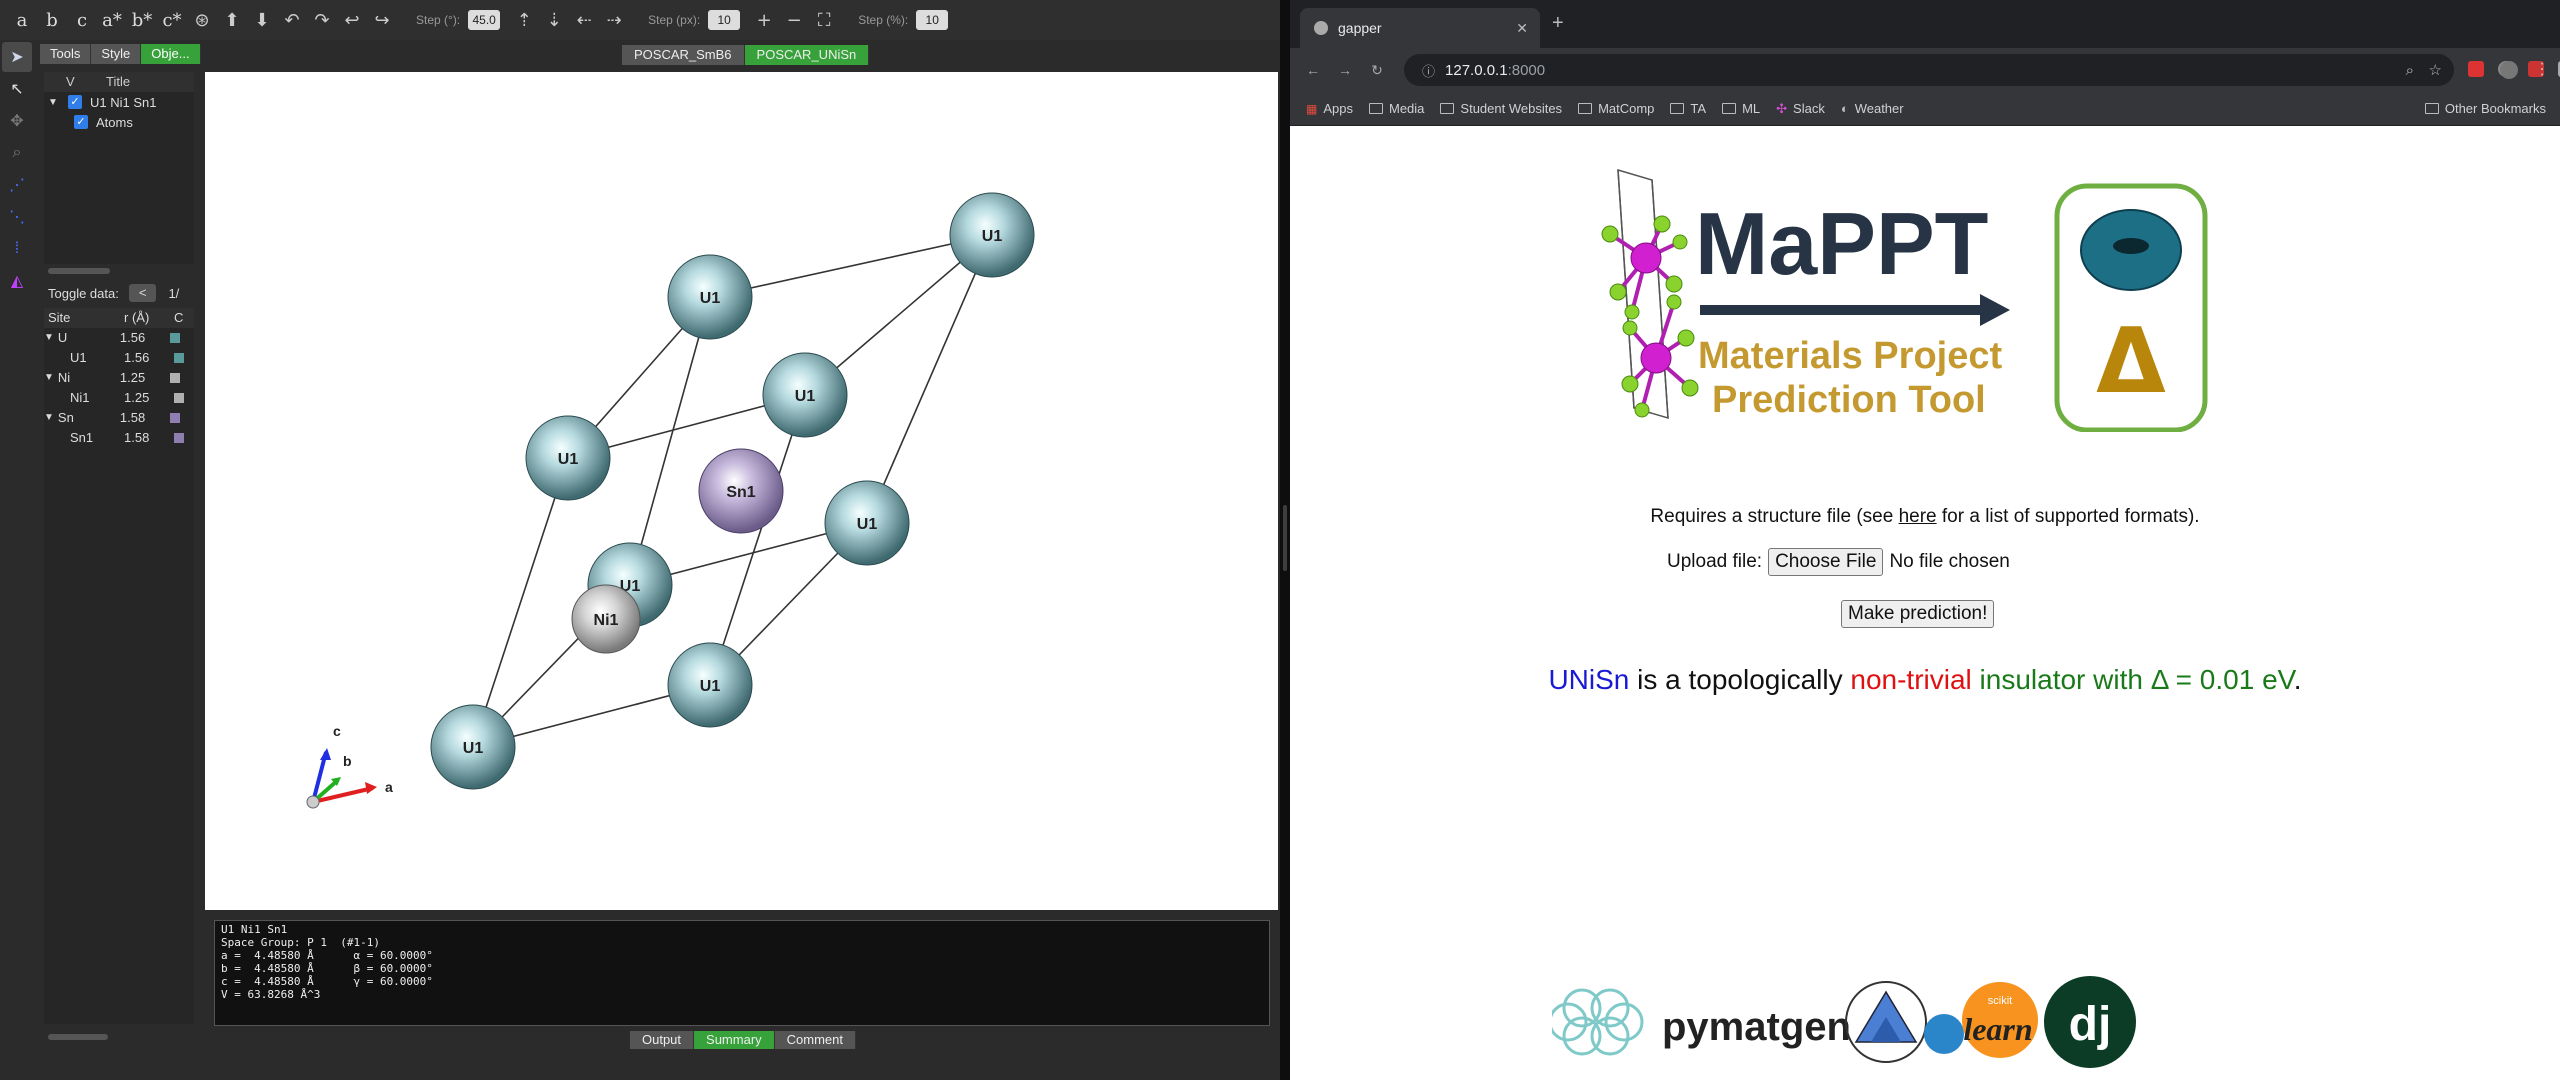 This screenshot has height=1080, width=2560. Describe the element at coordinates (66, 54) in the screenshot. I see `tab-tools: Tools` at that location.